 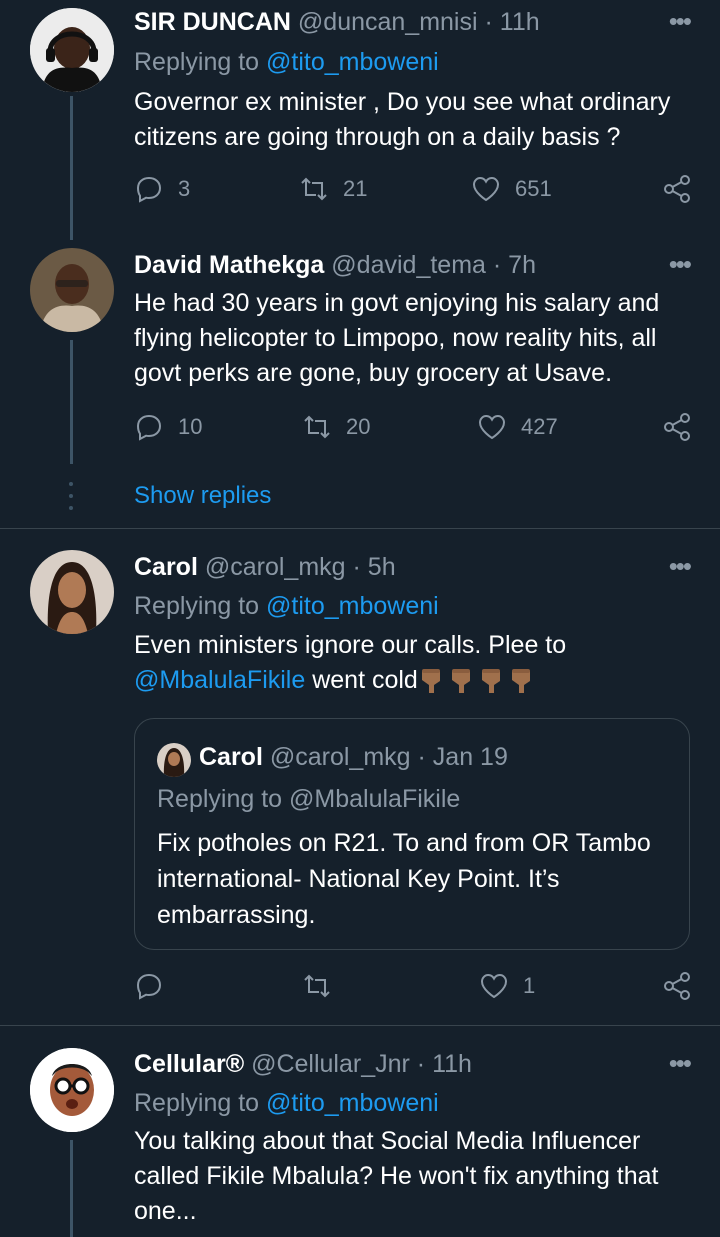 What do you see at coordinates (174, 760) in the screenshot?
I see `quoted-avatar` at bounding box center [174, 760].